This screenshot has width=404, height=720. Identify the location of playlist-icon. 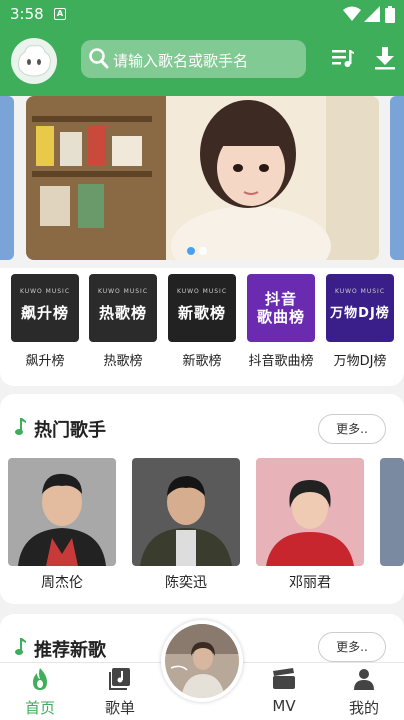
(343, 58).